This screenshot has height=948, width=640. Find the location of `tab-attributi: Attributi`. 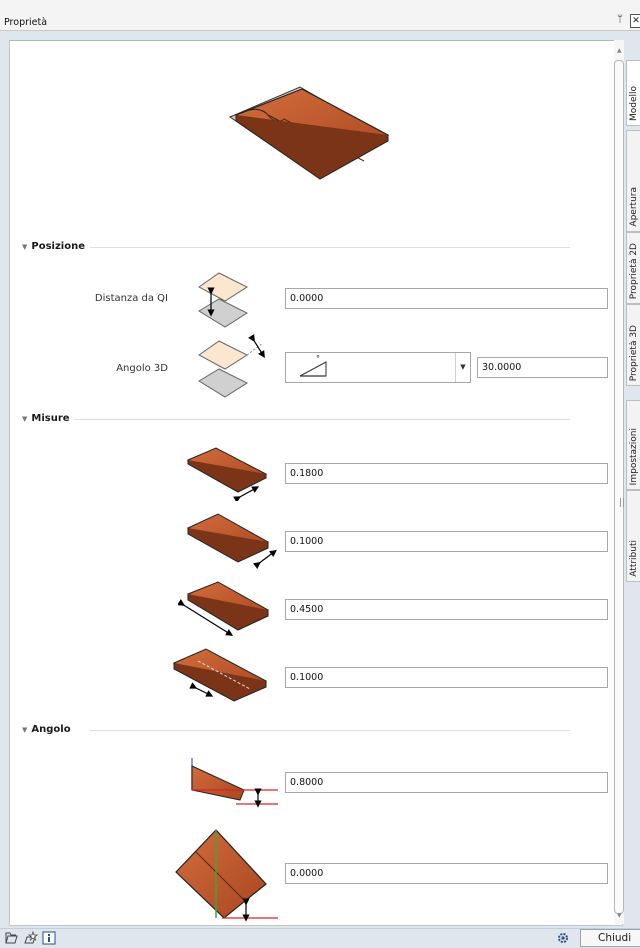

tab-attributi: Attributi is located at coordinates (633, 536).